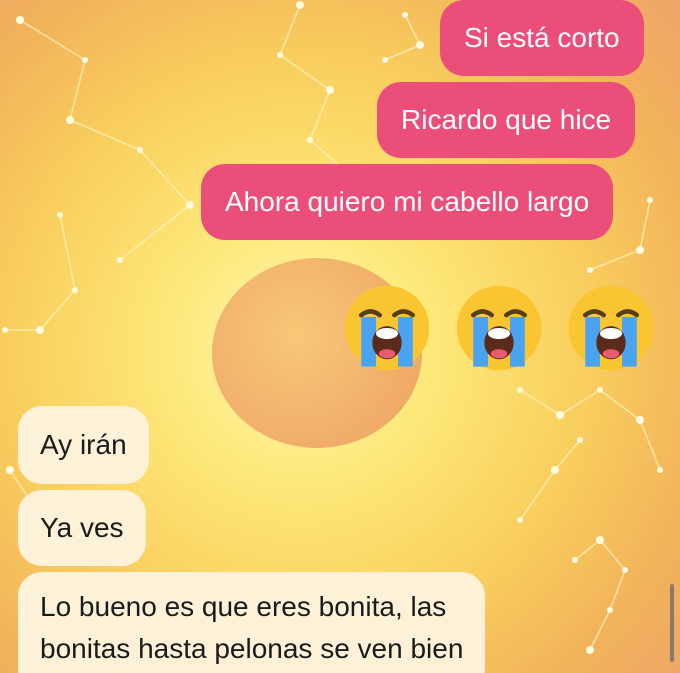  What do you see at coordinates (252, 648) in the screenshot?
I see `message-line: bonitas hasta pelonas se ven bien` at bounding box center [252, 648].